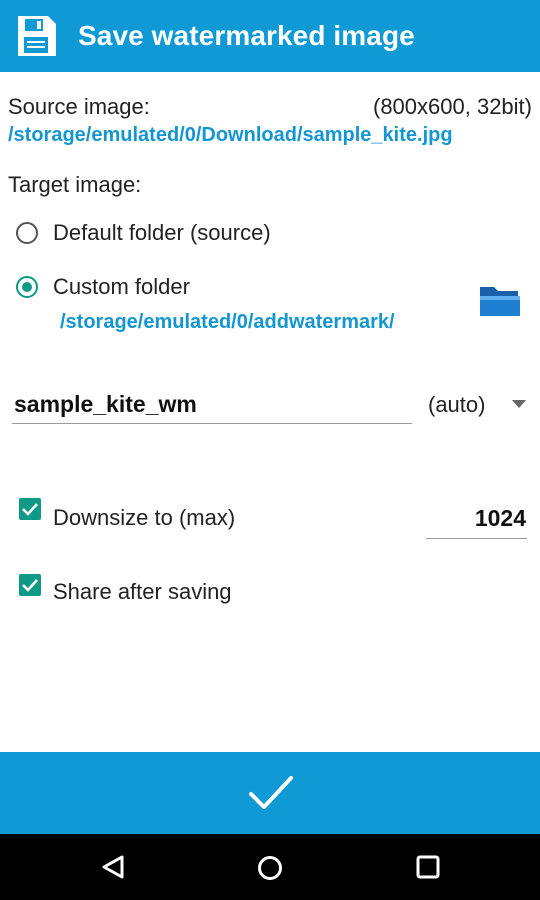  I want to click on title-bar: Save watermarked image, so click(270, 36).